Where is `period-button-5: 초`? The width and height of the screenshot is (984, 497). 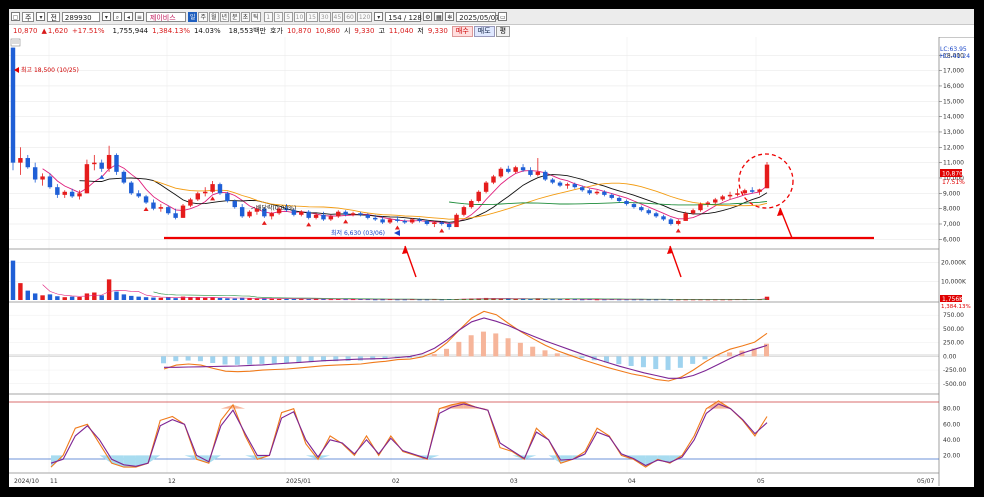 period-button-5: 초 is located at coordinates (245, 16).